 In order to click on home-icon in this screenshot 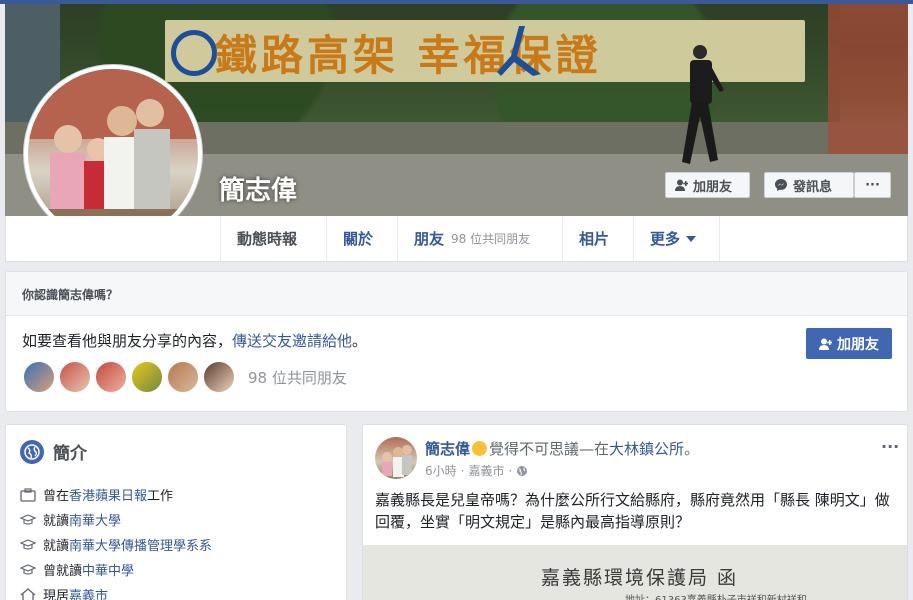, I will do `click(28, 593)`.